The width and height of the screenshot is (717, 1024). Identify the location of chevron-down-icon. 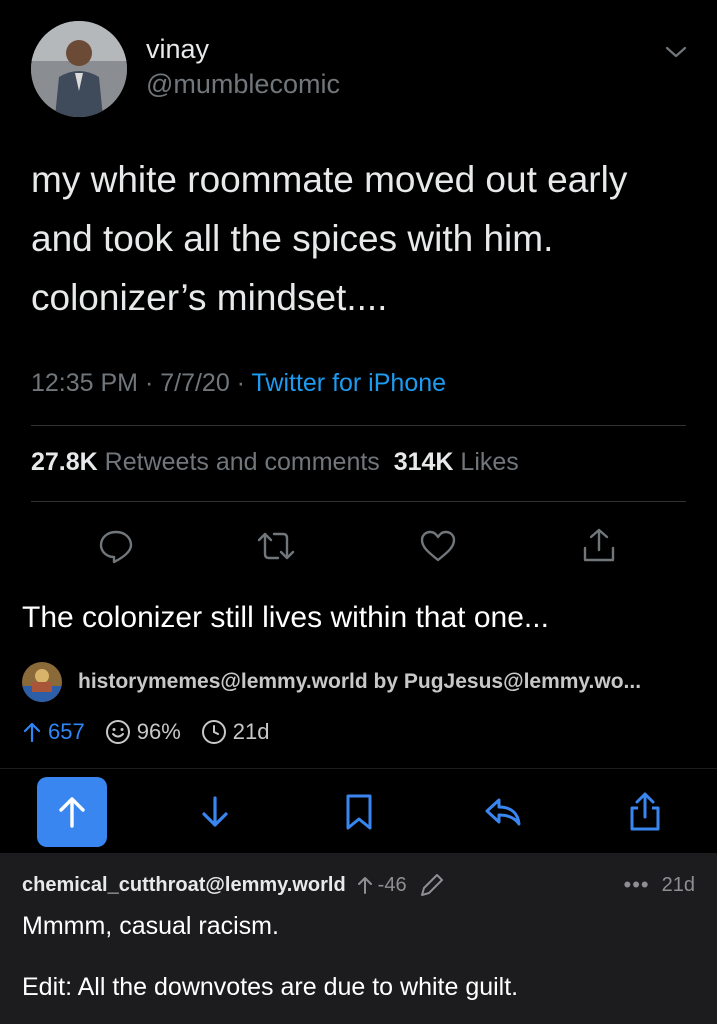
(676, 52).